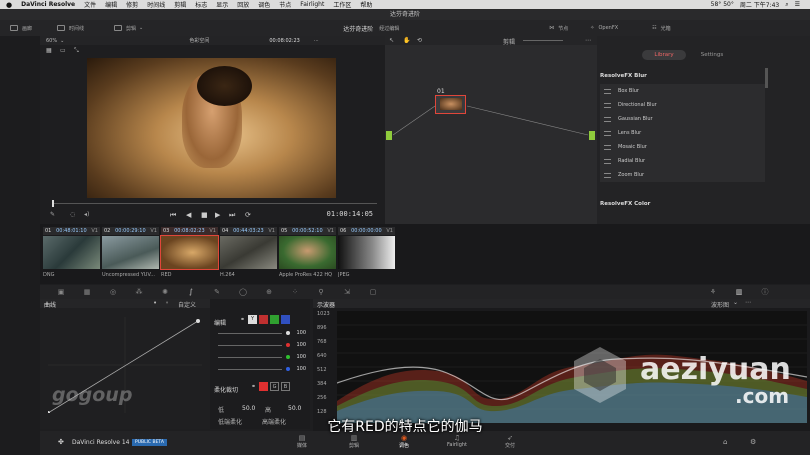  What do you see at coordinates (739, 292) in the screenshot?
I see `scopes-icon: ▥` at bounding box center [739, 292].